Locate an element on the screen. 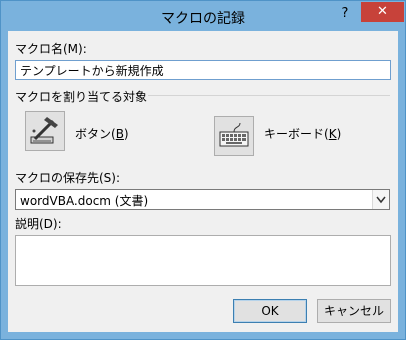 This screenshot has width=406, height=340. assign-keyboard-button is located at coordinates (234, 136).